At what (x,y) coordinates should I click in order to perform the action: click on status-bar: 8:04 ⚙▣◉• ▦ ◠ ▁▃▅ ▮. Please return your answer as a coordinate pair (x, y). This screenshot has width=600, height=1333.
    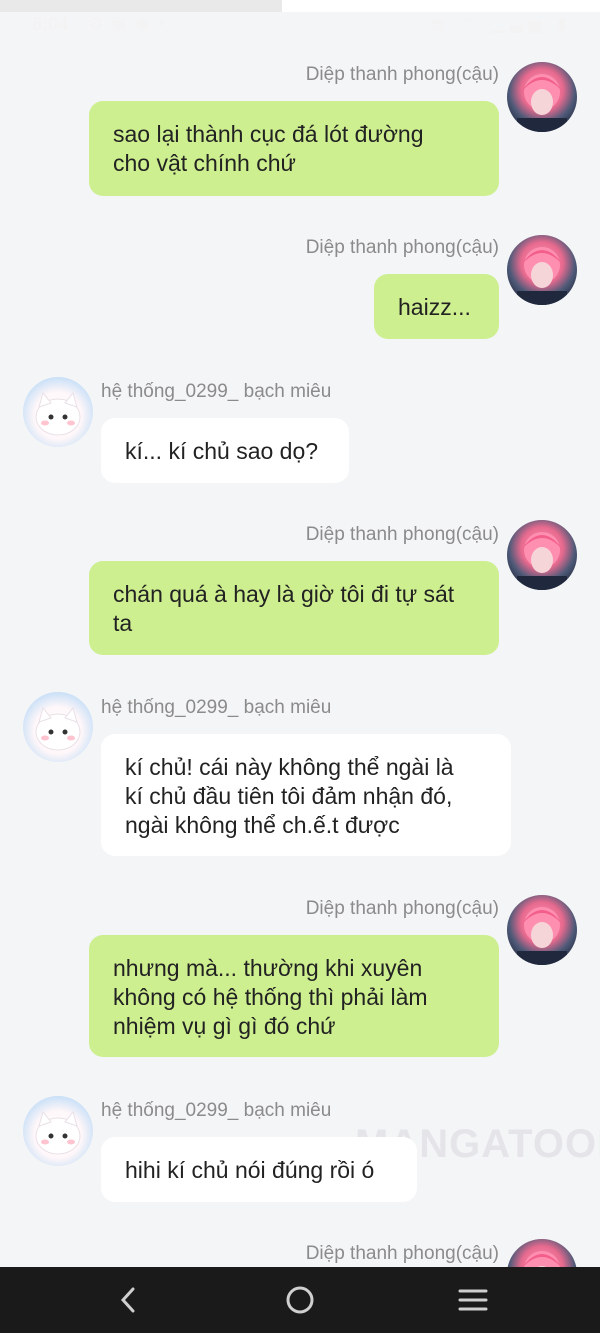
    Looking at the image, I should click on (300, 25).